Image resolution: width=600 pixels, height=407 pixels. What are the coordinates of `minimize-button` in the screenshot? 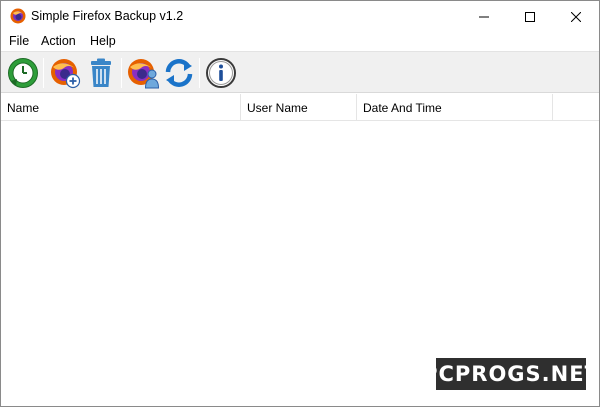 It's located at (484, 16).